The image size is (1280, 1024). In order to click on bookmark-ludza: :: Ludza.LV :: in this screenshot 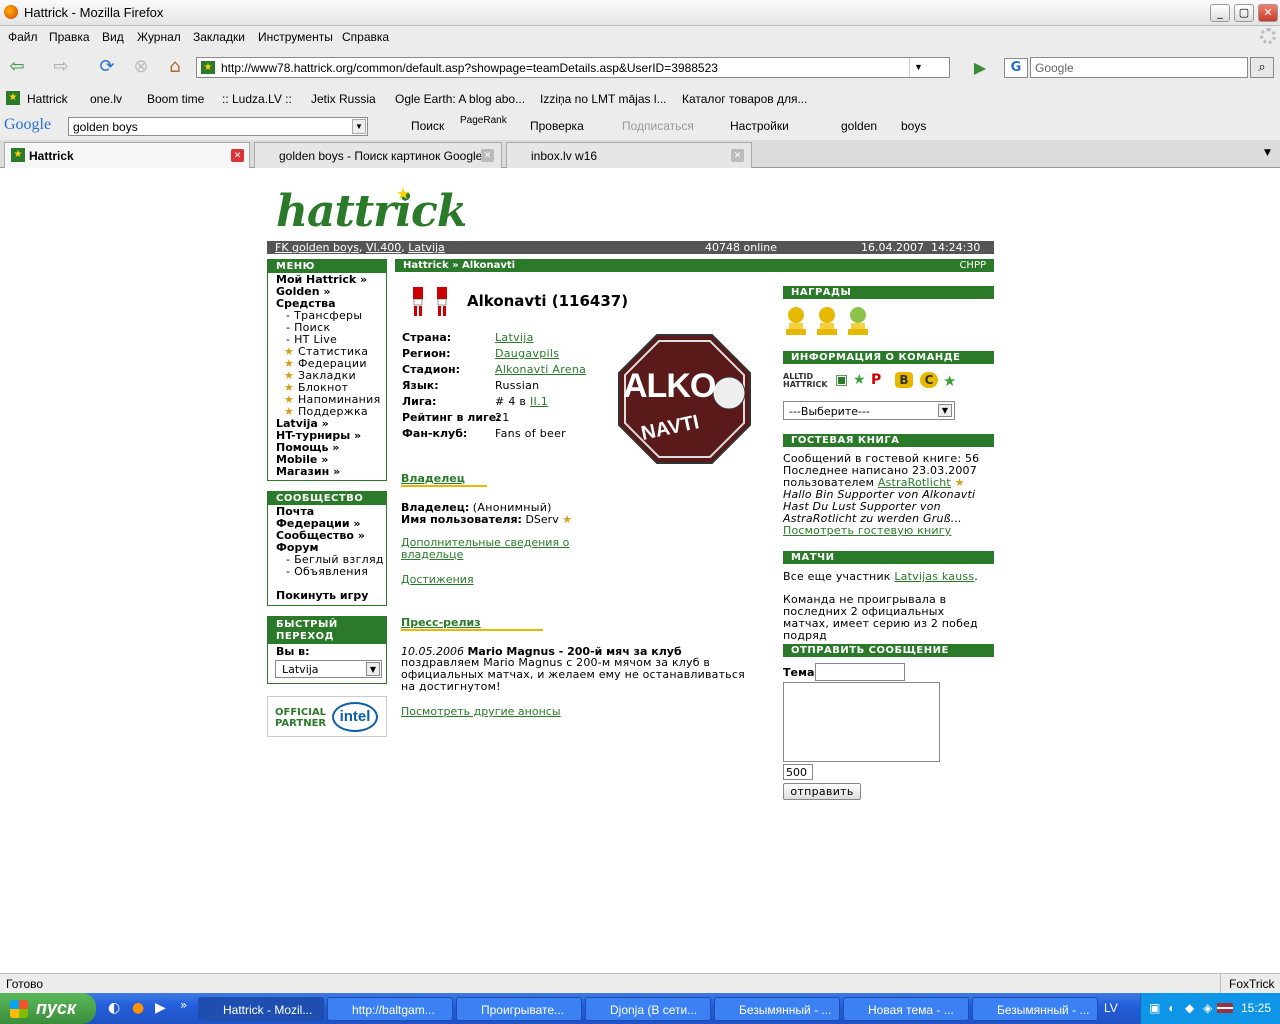, I will do `click(257, 99)`.